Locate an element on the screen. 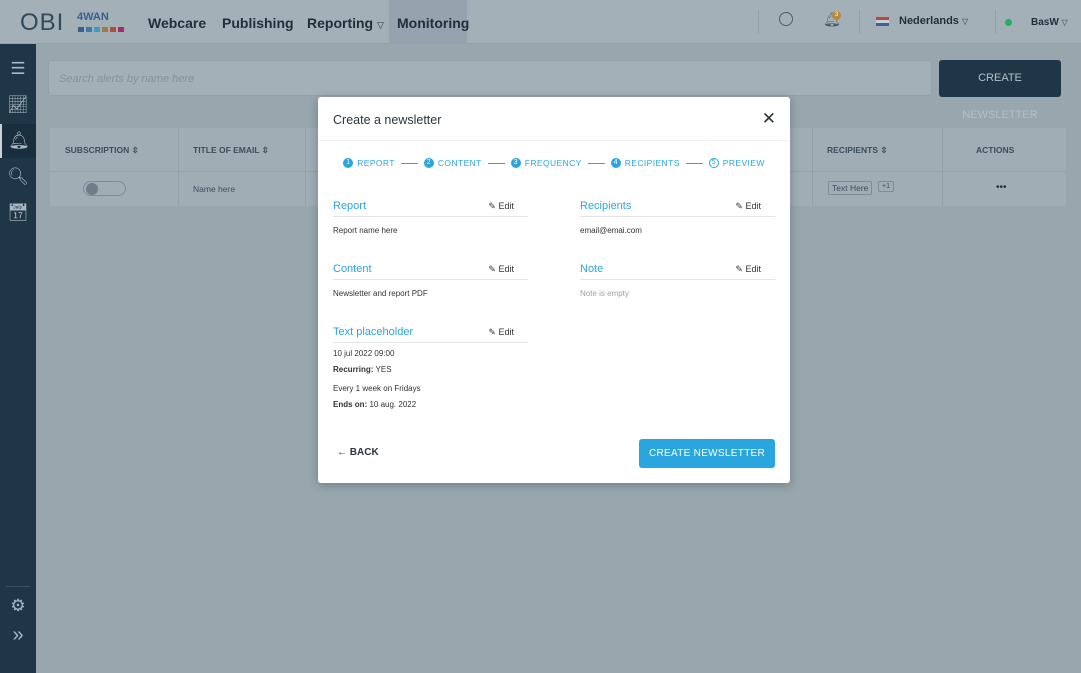 This screenshot has width=1081, height=673. modal-title: Create a newsletter is located at coordinates (387, 120).